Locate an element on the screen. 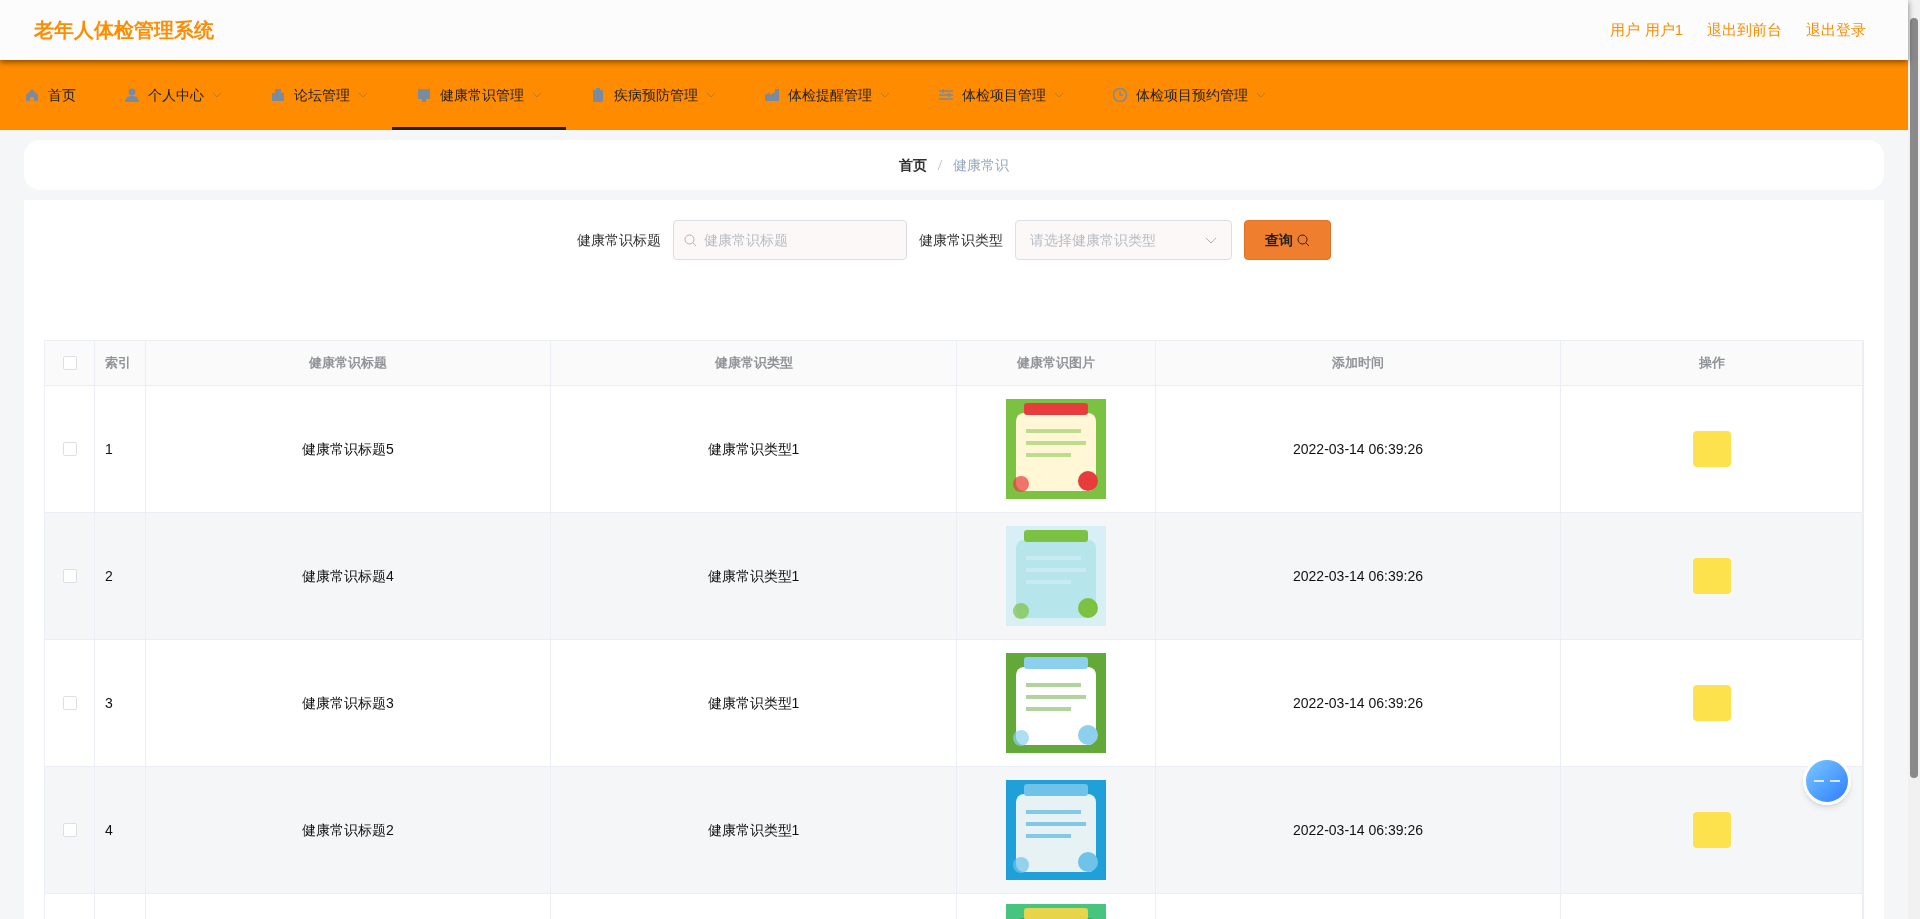  field-label: 健康常识标题 is located at coordinates (619, 240).